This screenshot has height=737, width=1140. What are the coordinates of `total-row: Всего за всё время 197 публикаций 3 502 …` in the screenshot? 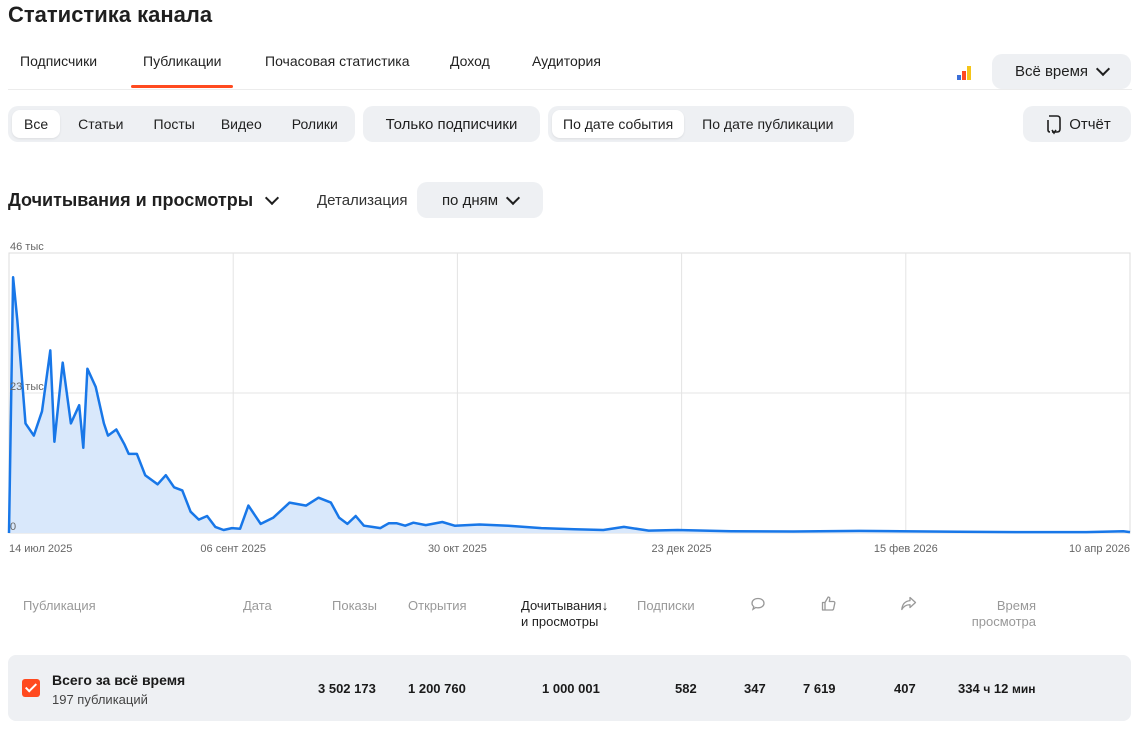 It's located at (569, 688).